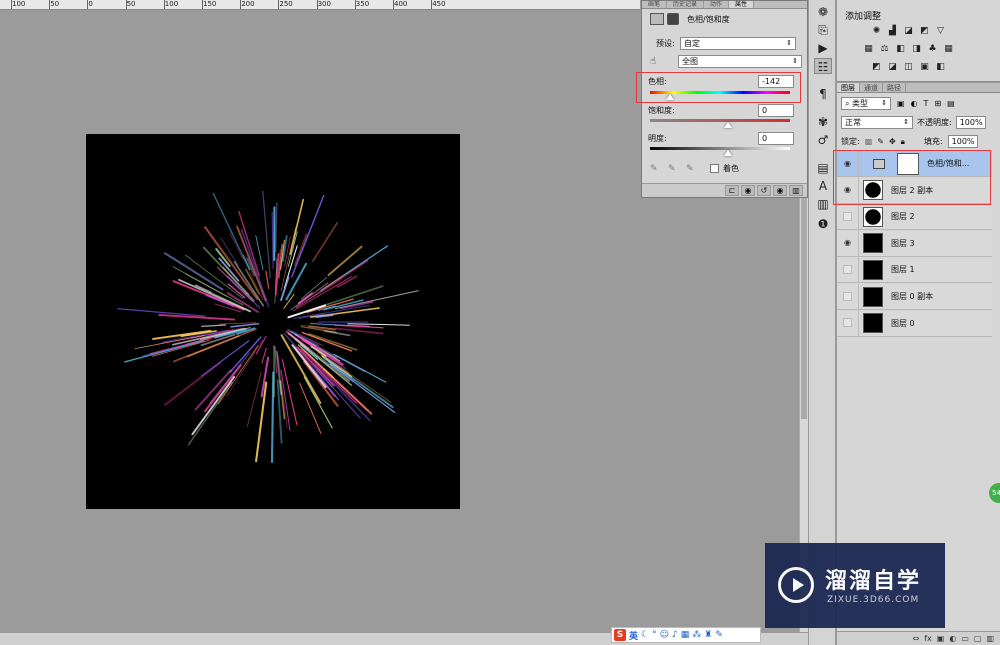 The height and width of the screenshot is (645, 1000). Describe the element at coordinates (675, 635) in the screenshot. I see `microphone-icon: ♪` at that location.